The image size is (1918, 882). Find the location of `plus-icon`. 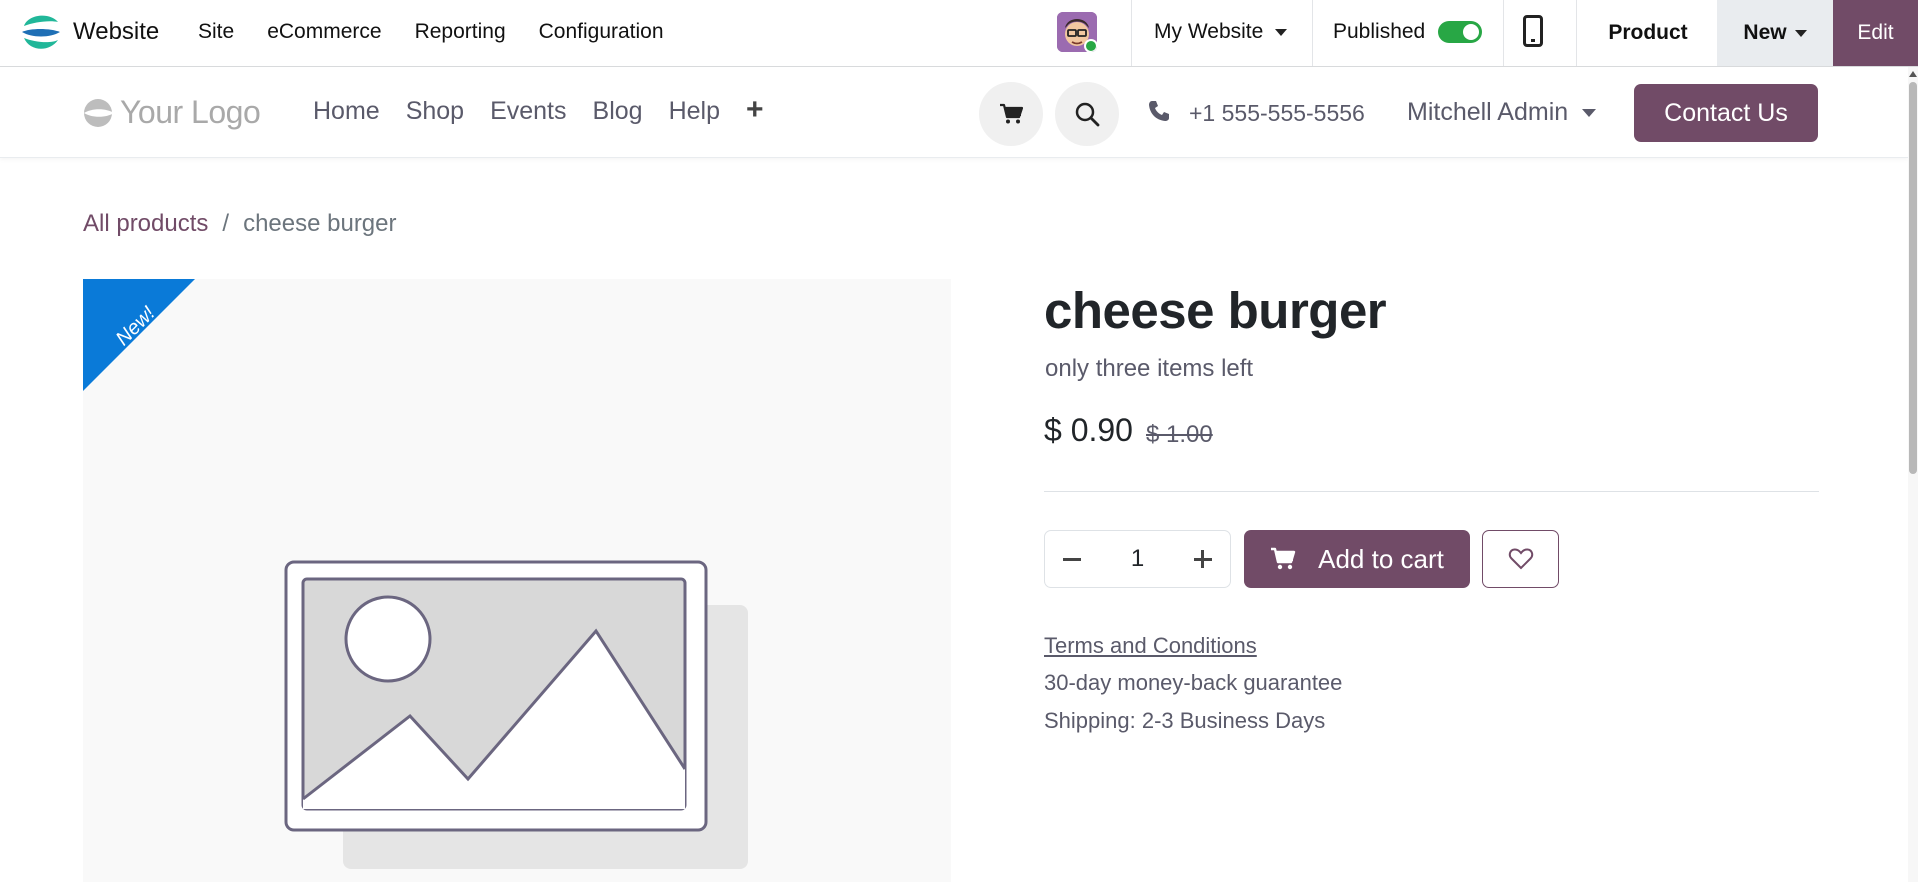

plus-icon is located at coordinates (1202, 559).